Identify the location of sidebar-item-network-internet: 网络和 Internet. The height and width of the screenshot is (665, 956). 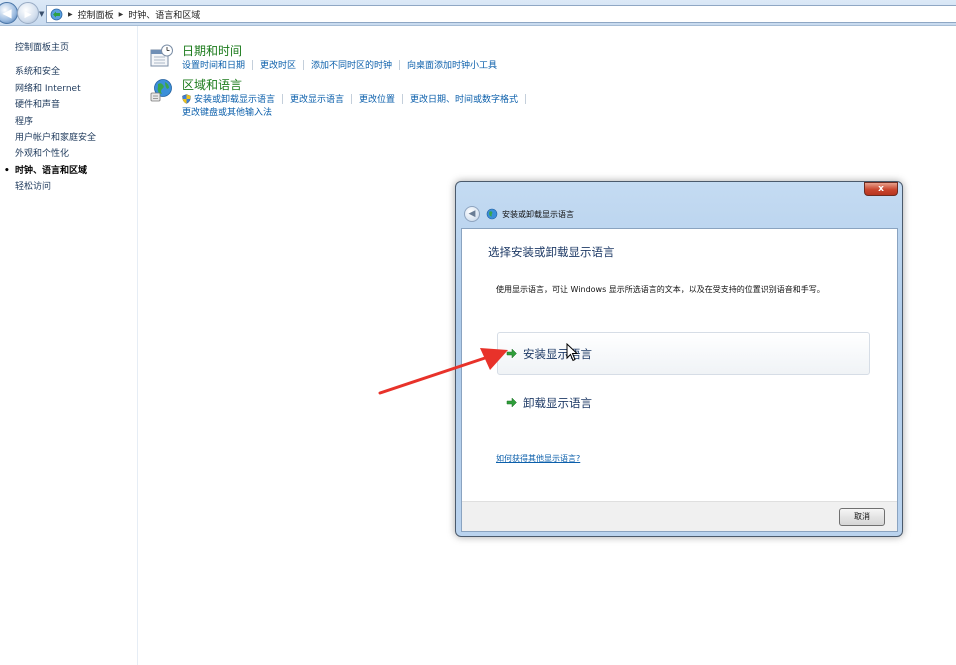
(68, 89).